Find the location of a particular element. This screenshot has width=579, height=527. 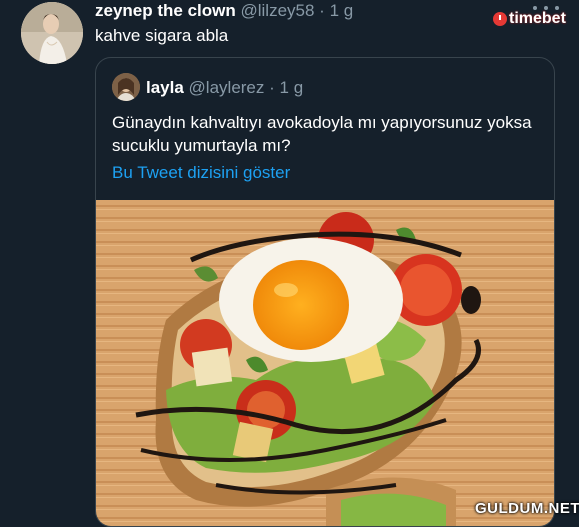

clock-icon is located at coordinates (500, 19).